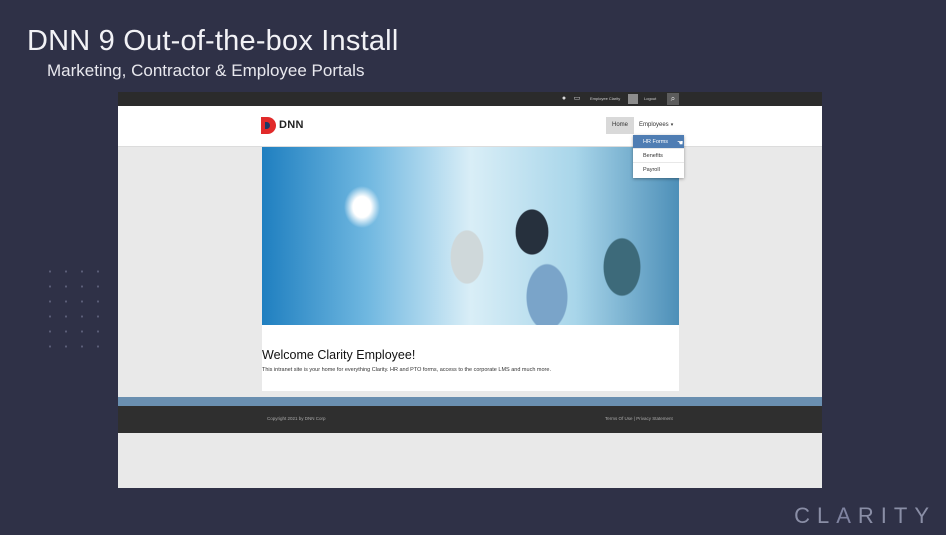  I want to click on menu-item-benefits: Benefits, so click(658, 156).